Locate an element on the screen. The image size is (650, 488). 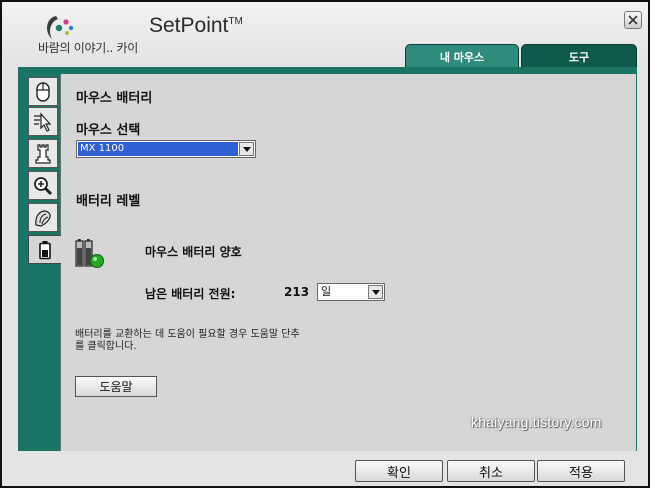
sidebar-item-pointer is located at coordinates (43, 121).